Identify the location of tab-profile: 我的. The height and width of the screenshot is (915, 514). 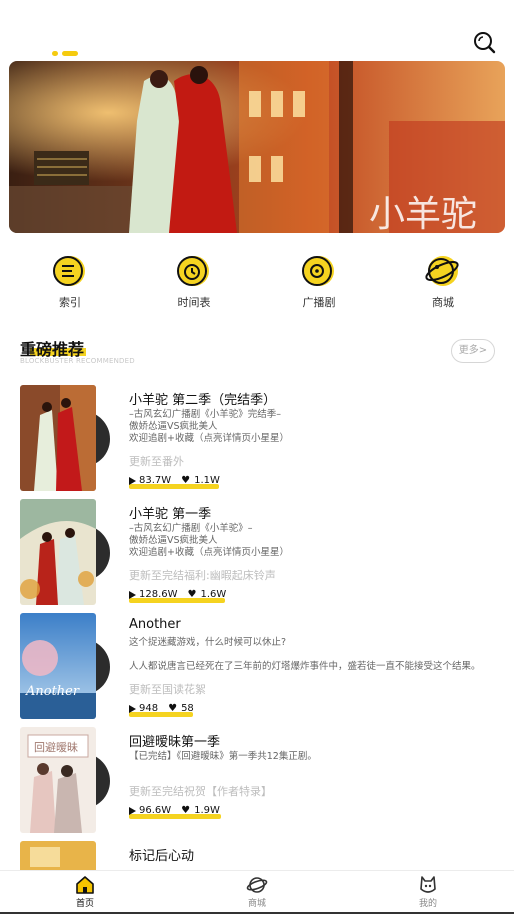
(428, 892).